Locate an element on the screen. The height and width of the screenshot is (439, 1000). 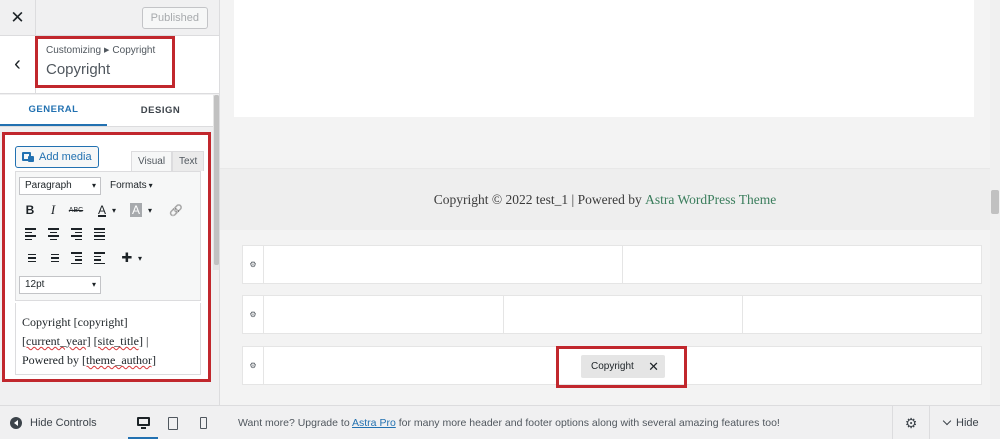
editor-toolbar: Paragraph ▾ Formats▾ B I ABC A ▾ A ▾ 🔗 is located at coordinates (108, 236).